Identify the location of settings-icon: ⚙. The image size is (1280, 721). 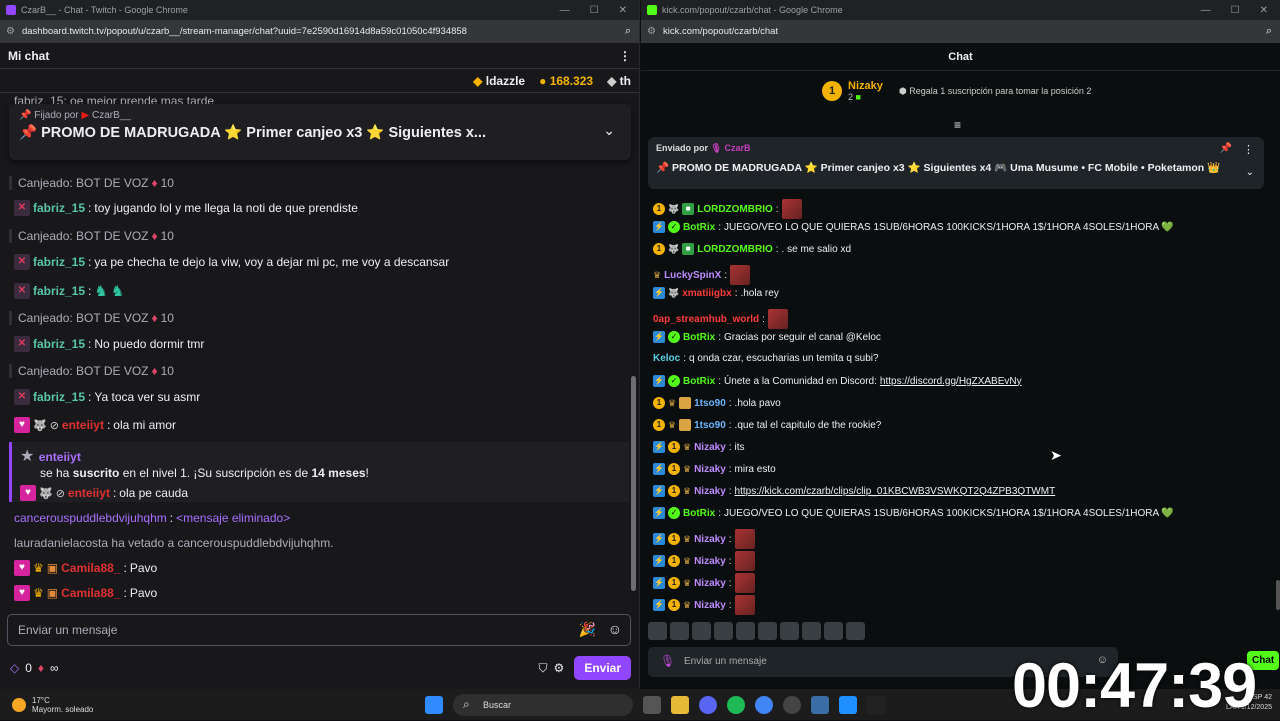
(559, 668).